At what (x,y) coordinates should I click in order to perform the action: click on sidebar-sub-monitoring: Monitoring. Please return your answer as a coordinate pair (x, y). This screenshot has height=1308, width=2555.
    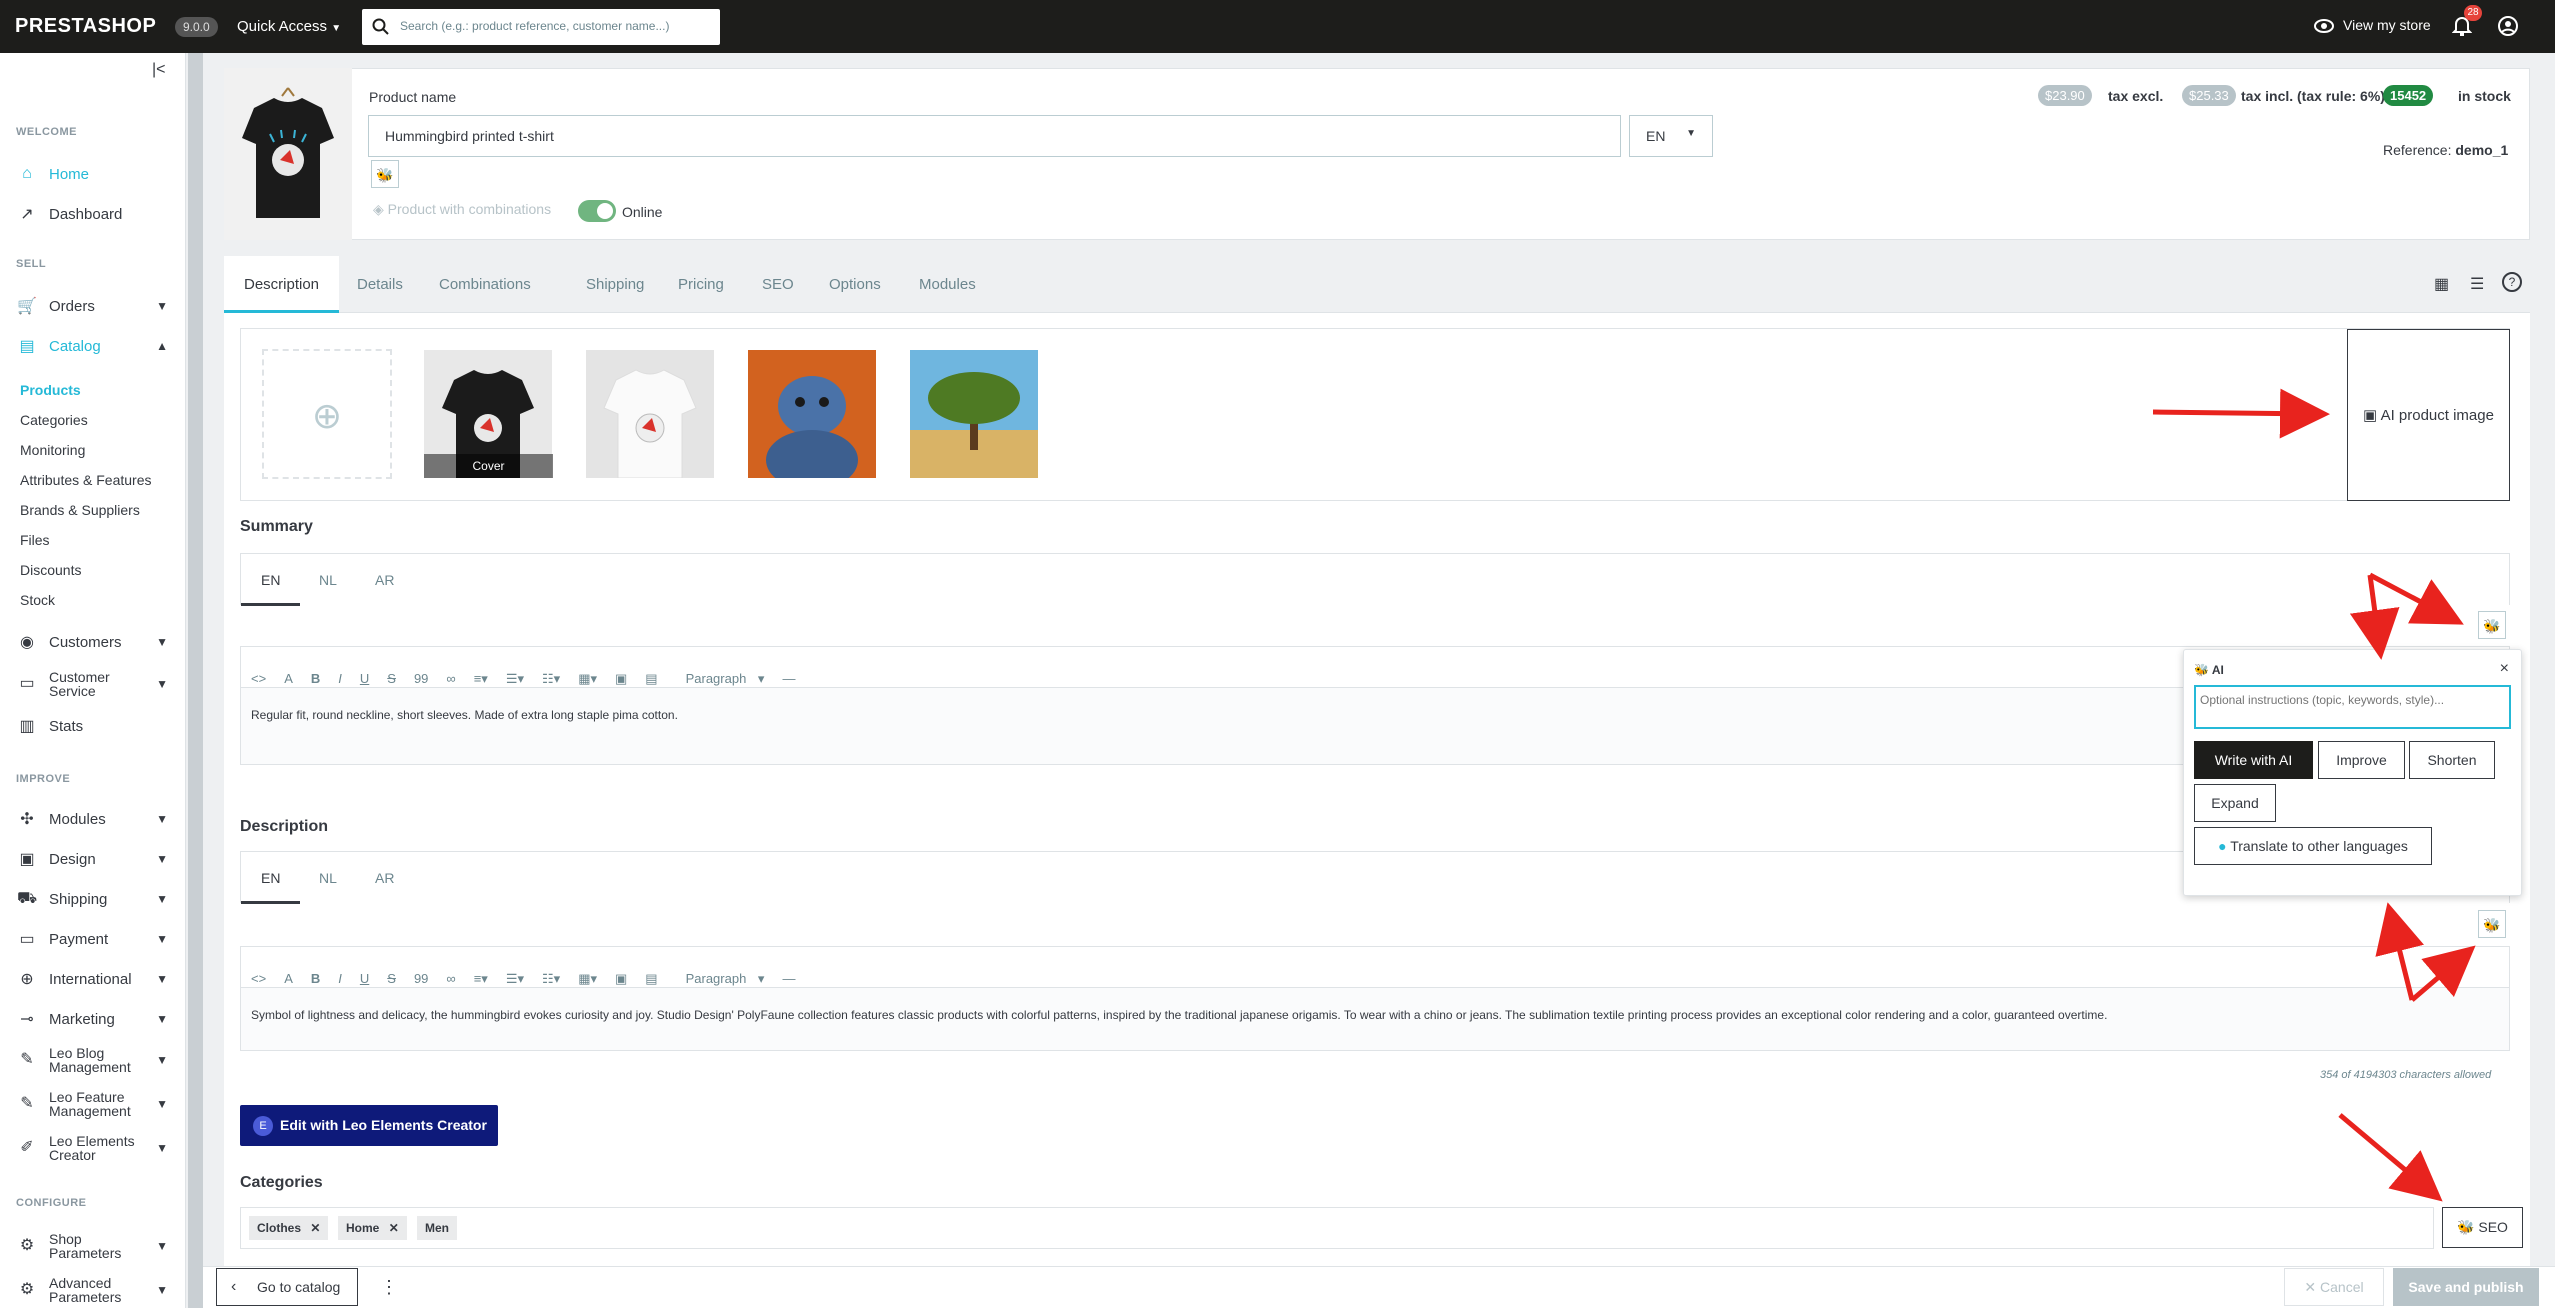
    Looking at the image, I should click on (52, 450).